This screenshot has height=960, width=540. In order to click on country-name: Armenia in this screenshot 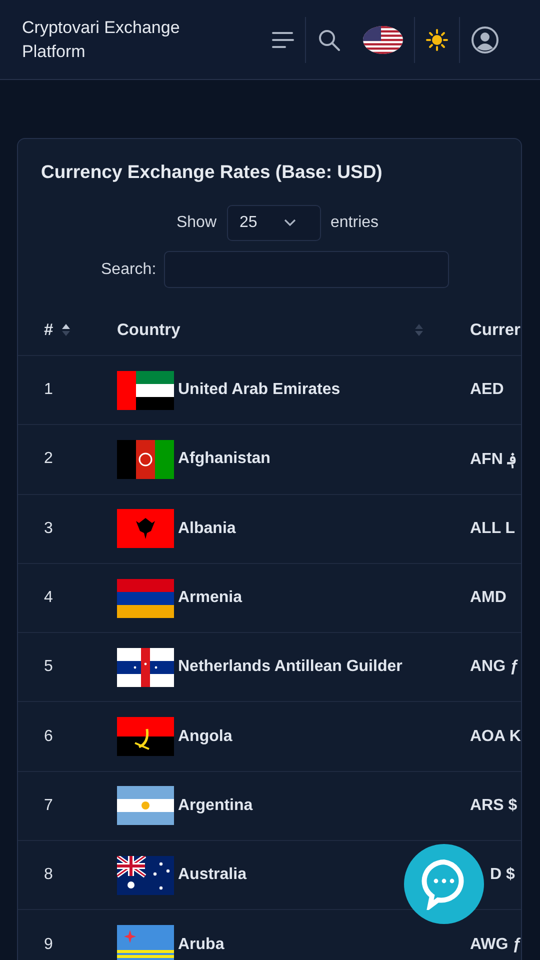, I will do `click(210, 598)`.